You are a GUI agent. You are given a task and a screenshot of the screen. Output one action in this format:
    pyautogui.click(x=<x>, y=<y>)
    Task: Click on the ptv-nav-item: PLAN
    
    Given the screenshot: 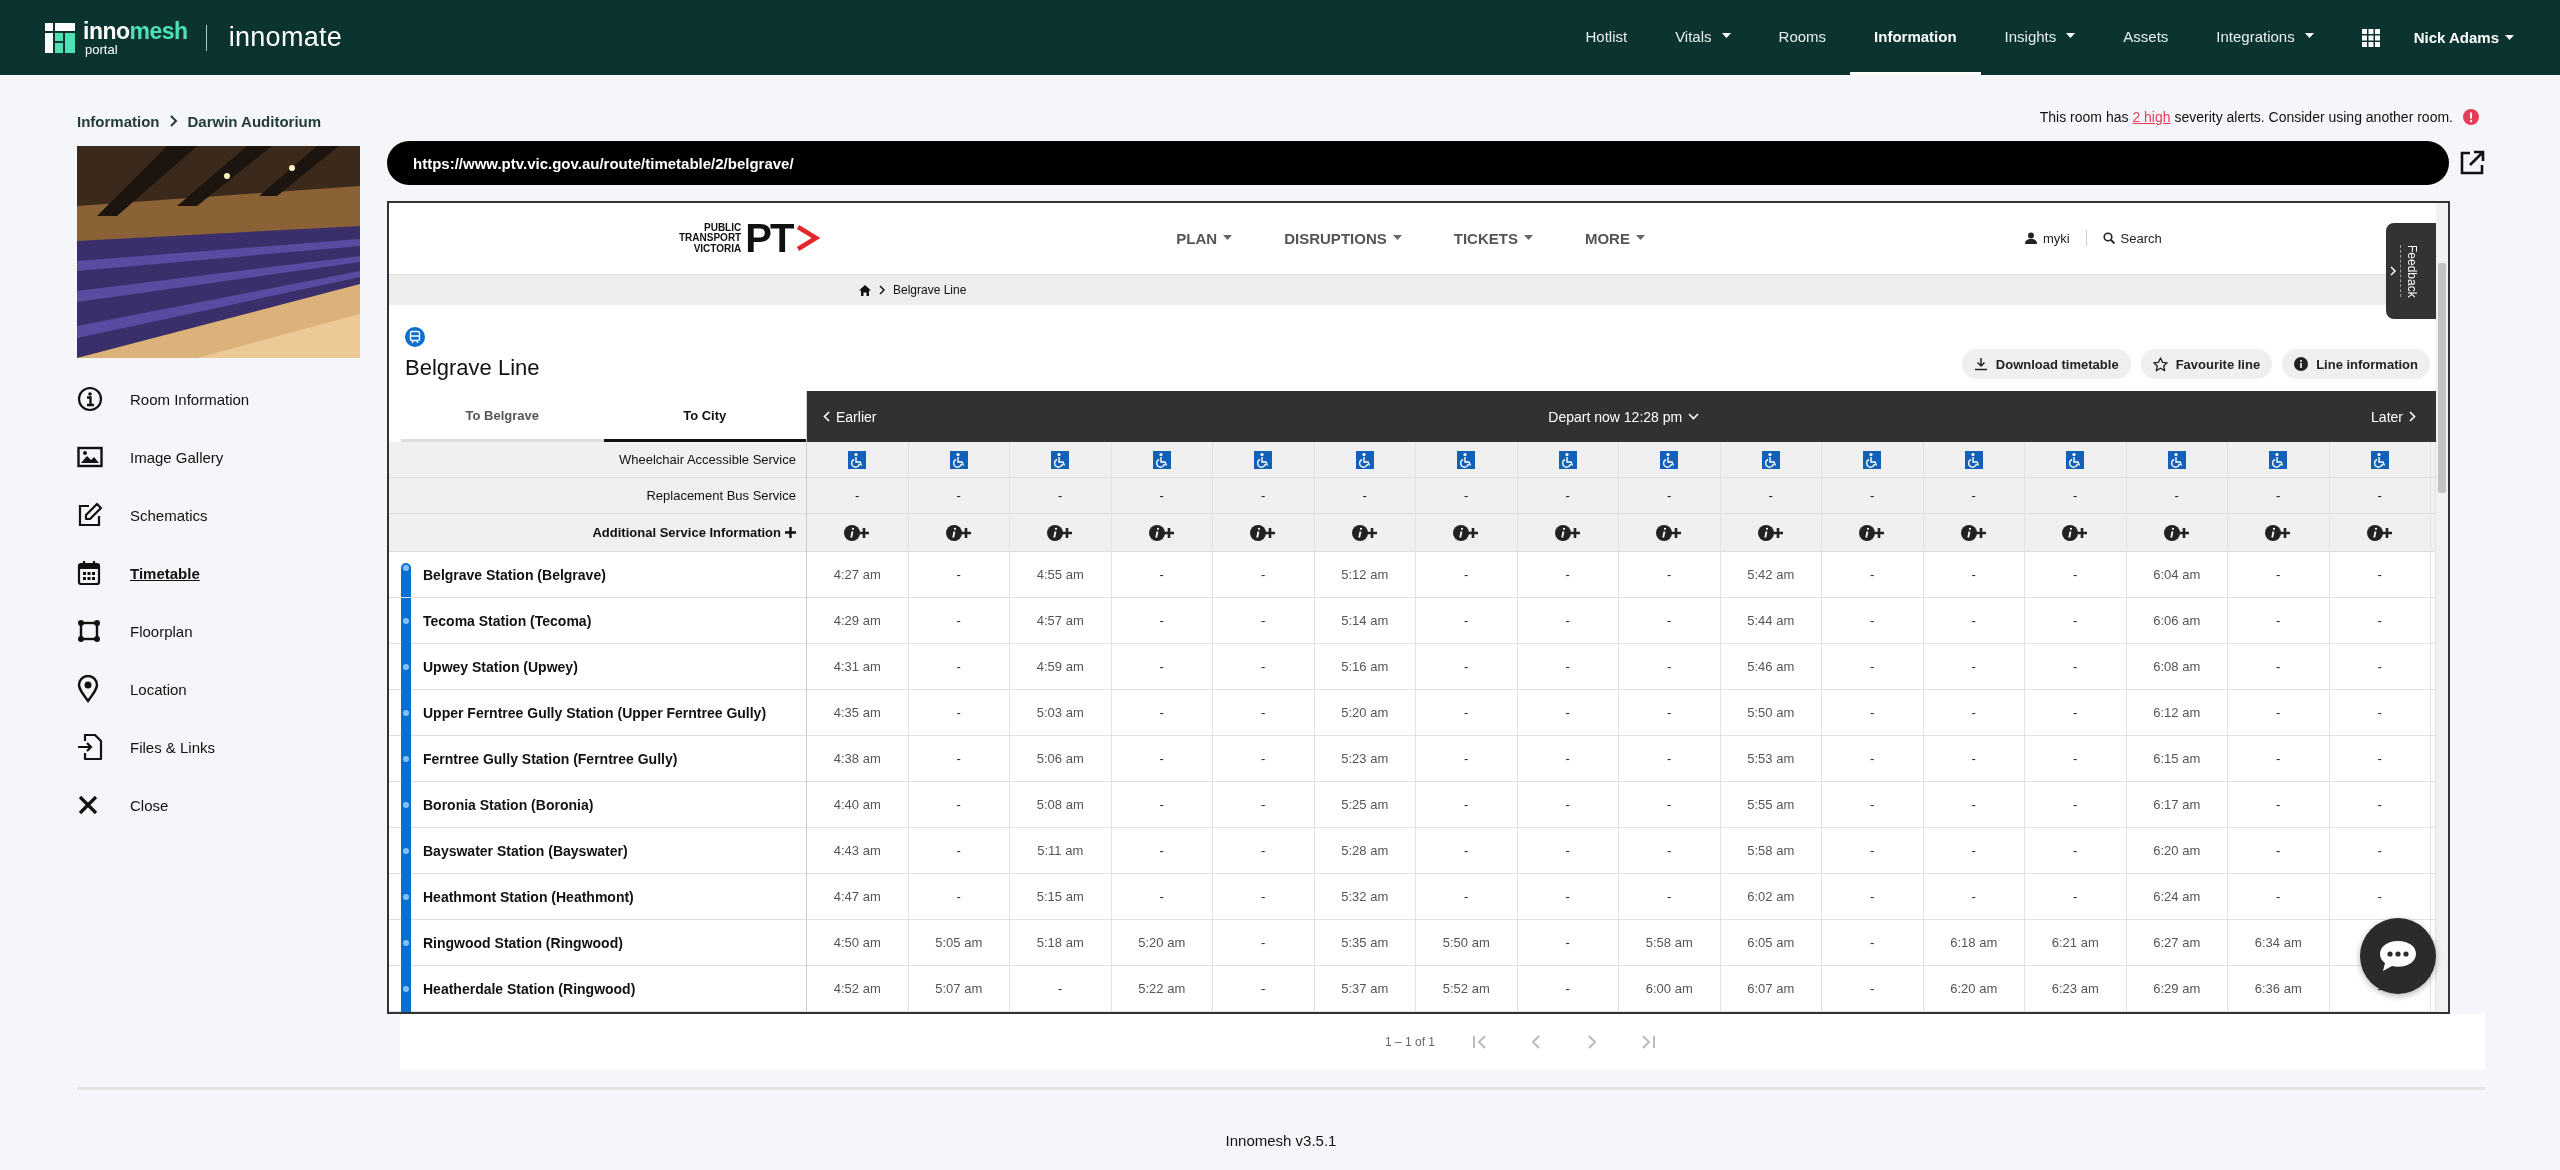 What is the action you would take?
    pyautogui.click(x=1204, y=238)
    